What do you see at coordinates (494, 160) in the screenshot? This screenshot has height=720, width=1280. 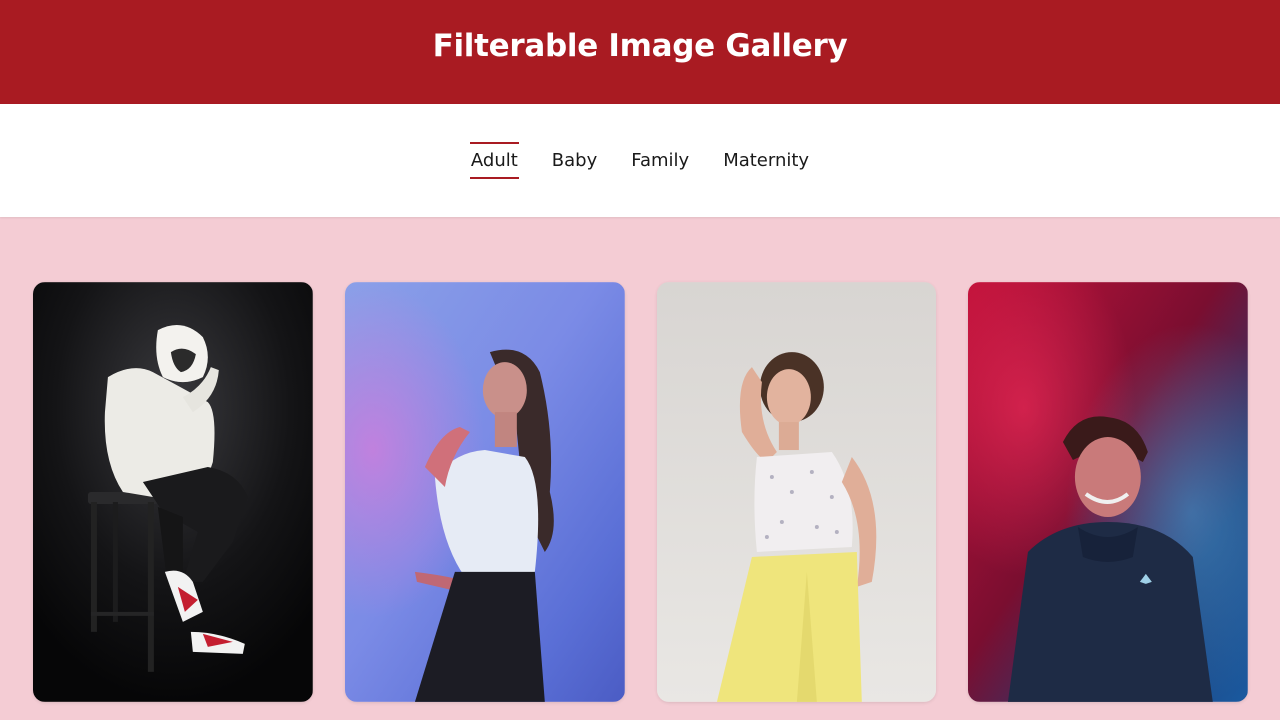 I see `filter-tab-adult: Adult` at bounding box center [494, 160].